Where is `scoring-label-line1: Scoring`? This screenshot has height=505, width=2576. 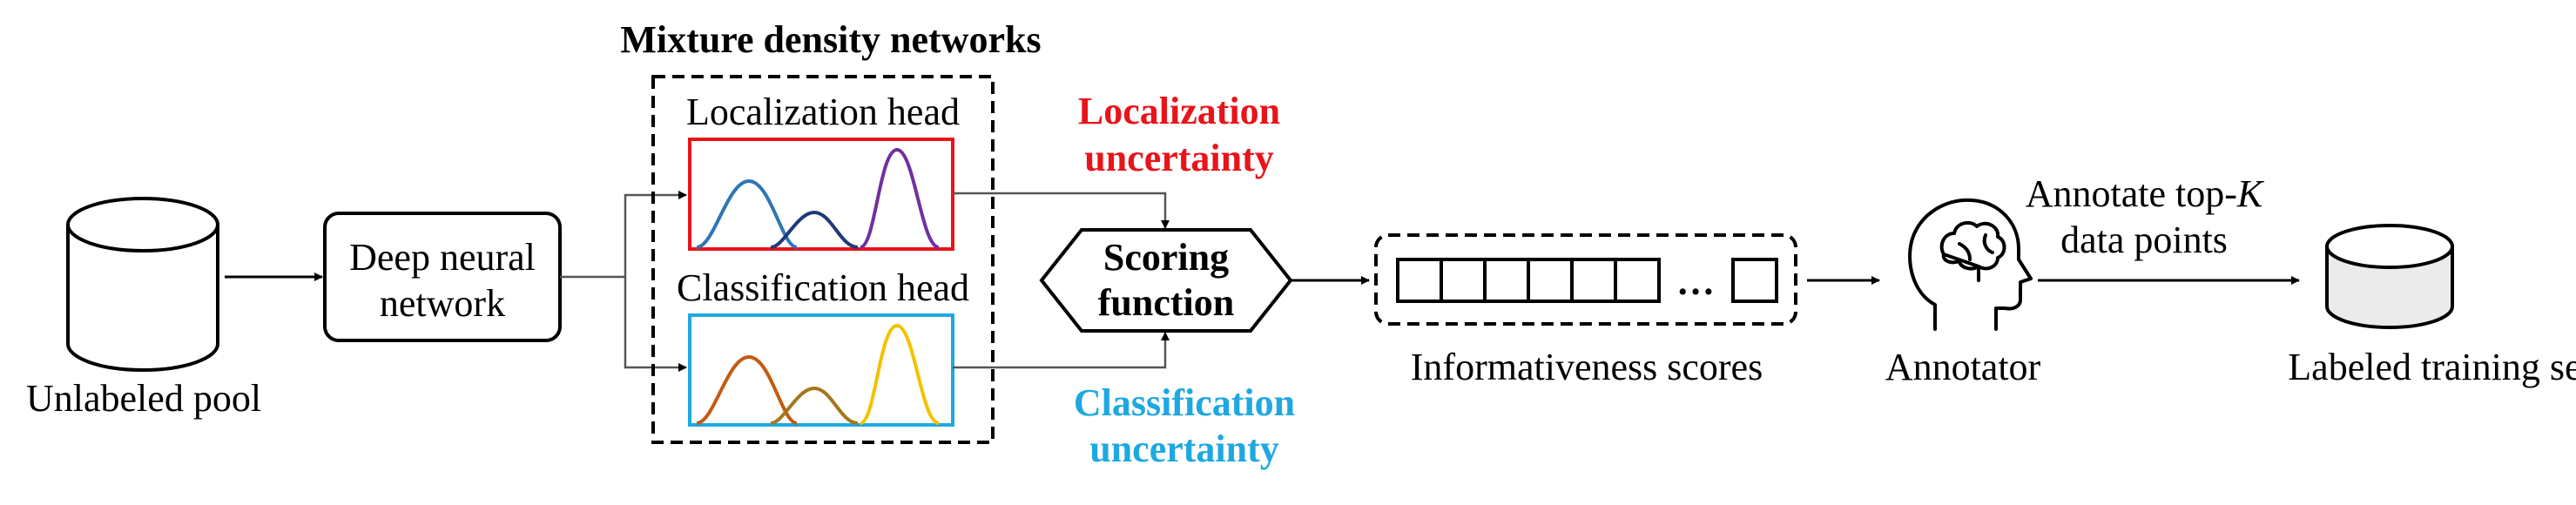 scoring-label-line1: Scoring is located at coordinates (1166, 257).